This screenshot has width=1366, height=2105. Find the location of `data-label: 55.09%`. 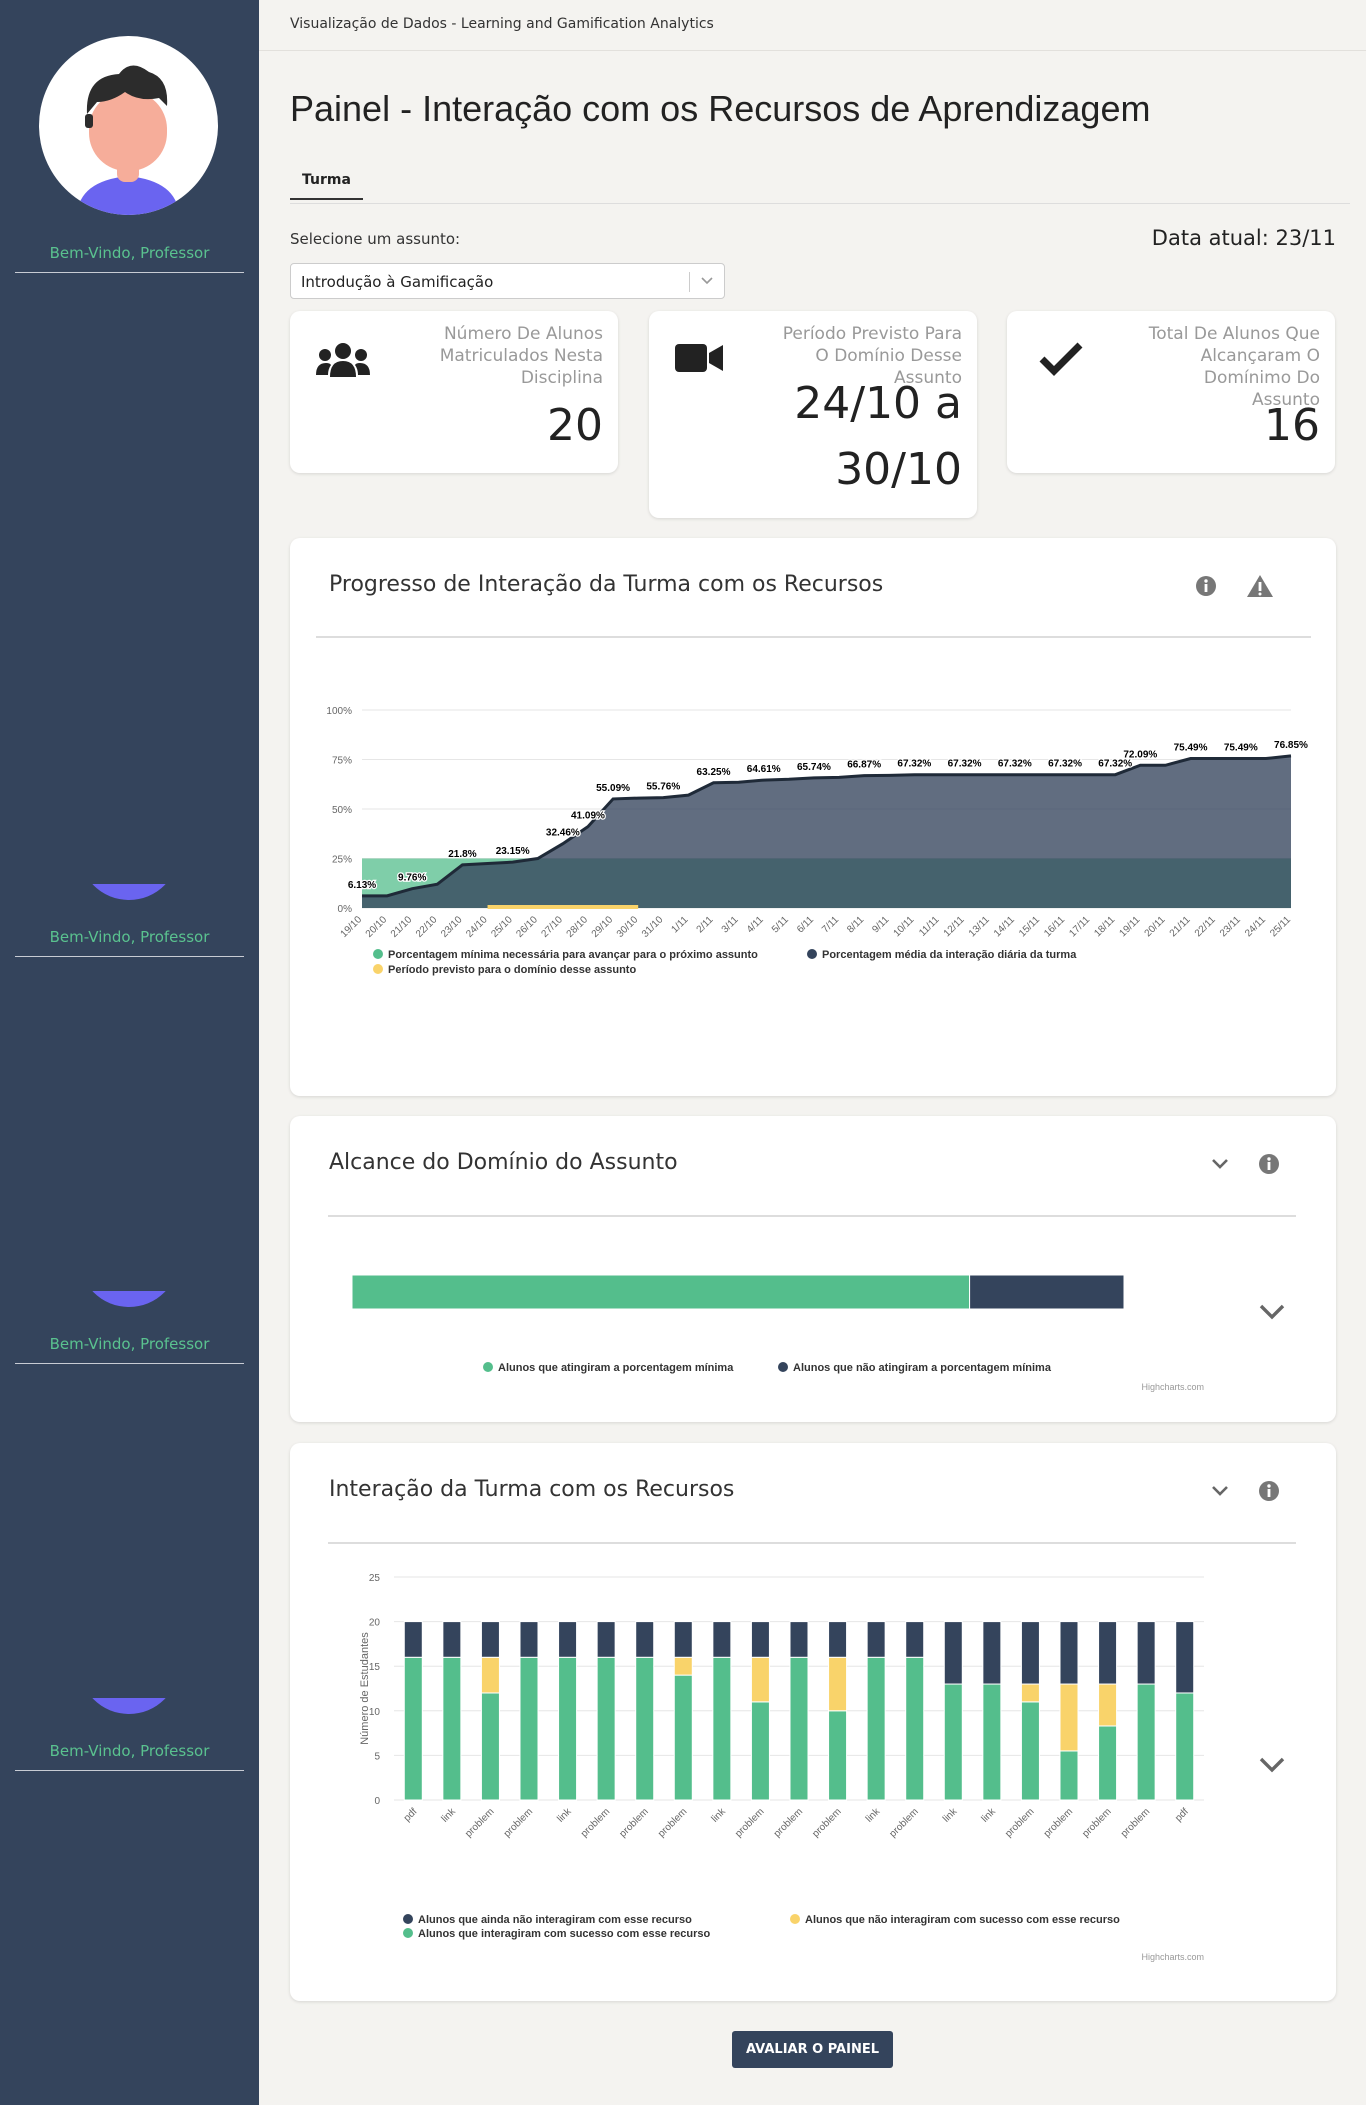

data-label: 55.09% is located at coordinates (613, 788).